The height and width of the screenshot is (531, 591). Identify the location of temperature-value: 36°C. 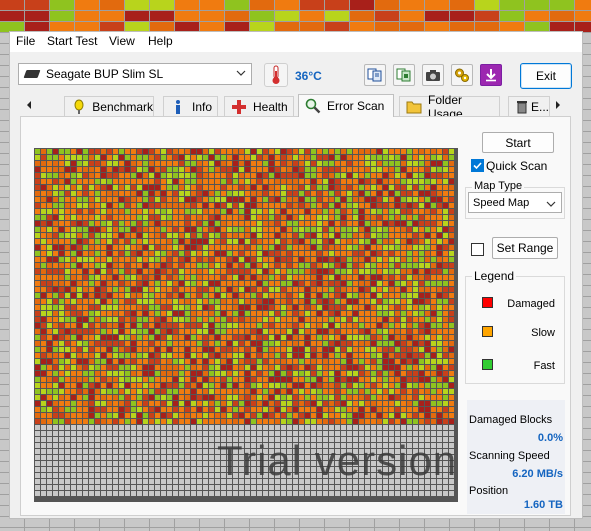
(308, 76).